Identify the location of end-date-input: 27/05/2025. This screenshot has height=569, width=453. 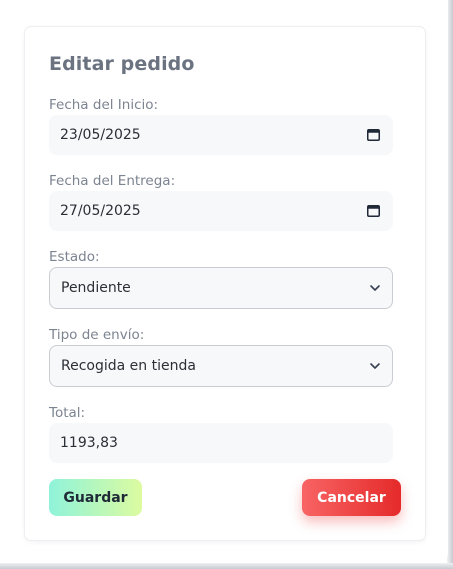
(221, 211).